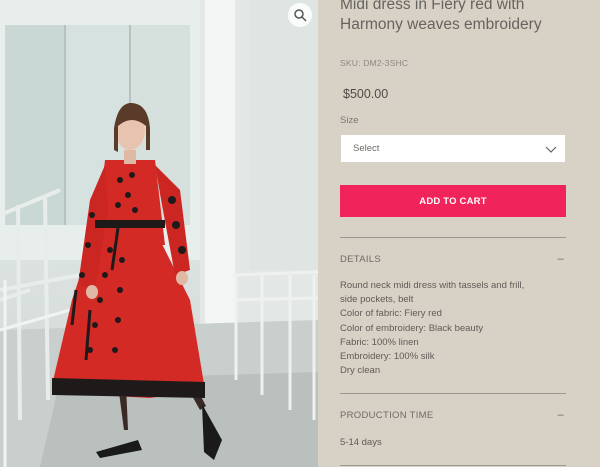 The height and width of the screenshot is (467, 600). What do you see at coordinates (412, 328) in the screenshot?
I see `details-line: Color of embroidery: Black beauty` at bounding box center [412, 328].